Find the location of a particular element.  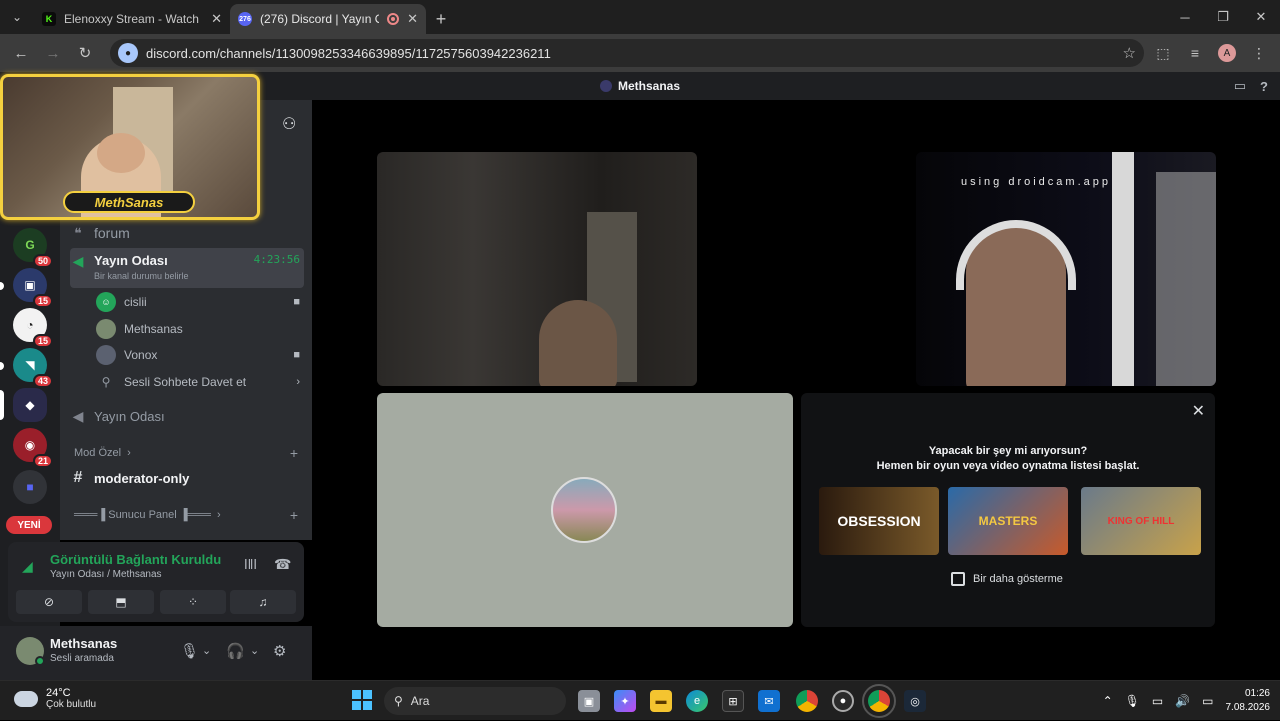

headphones-icon: 🎧 is located at coordinates (235, 651).